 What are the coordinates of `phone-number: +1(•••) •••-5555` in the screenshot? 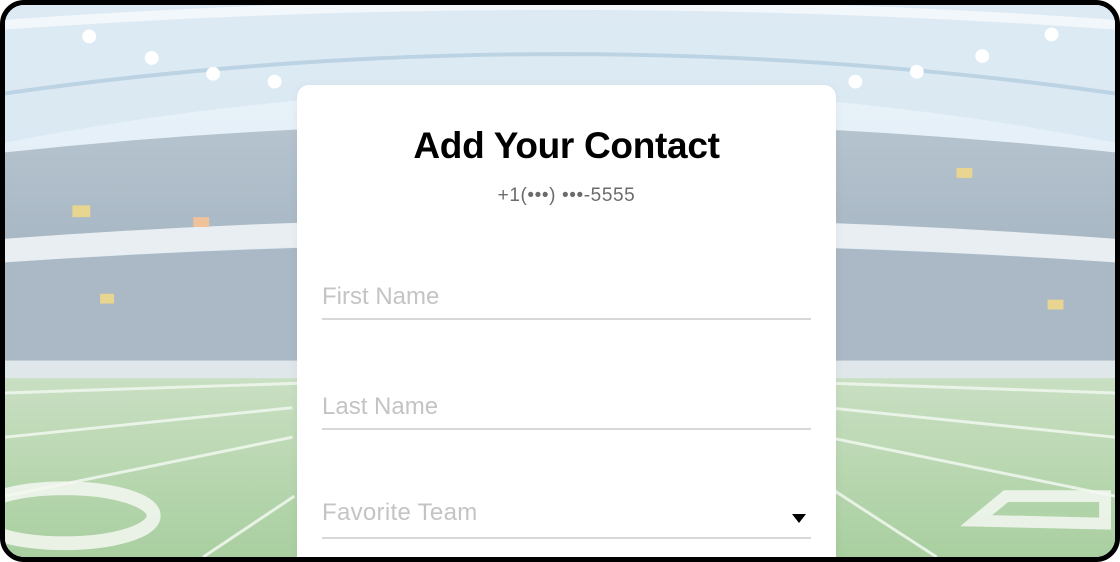 It's located at (566, 195).